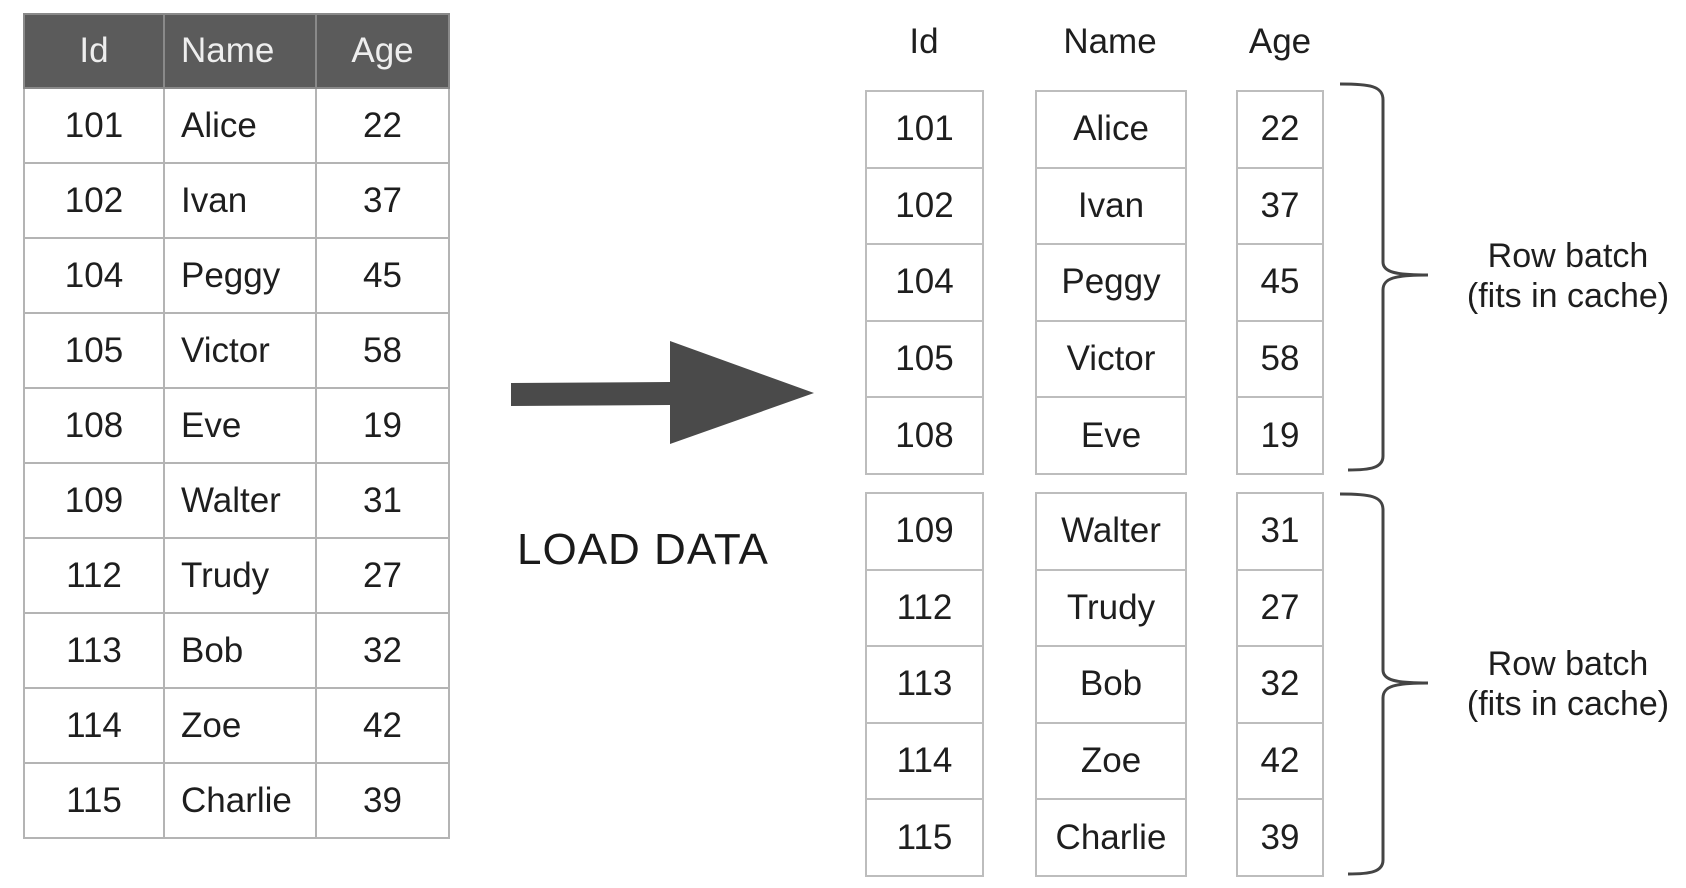 Image resolution: width=1686 pixels, height=888 pixels. What do you see at coordinates (1280, 41) in the screenshot?
I see `column-header-age: Age` at bounding box center [1280, 41].